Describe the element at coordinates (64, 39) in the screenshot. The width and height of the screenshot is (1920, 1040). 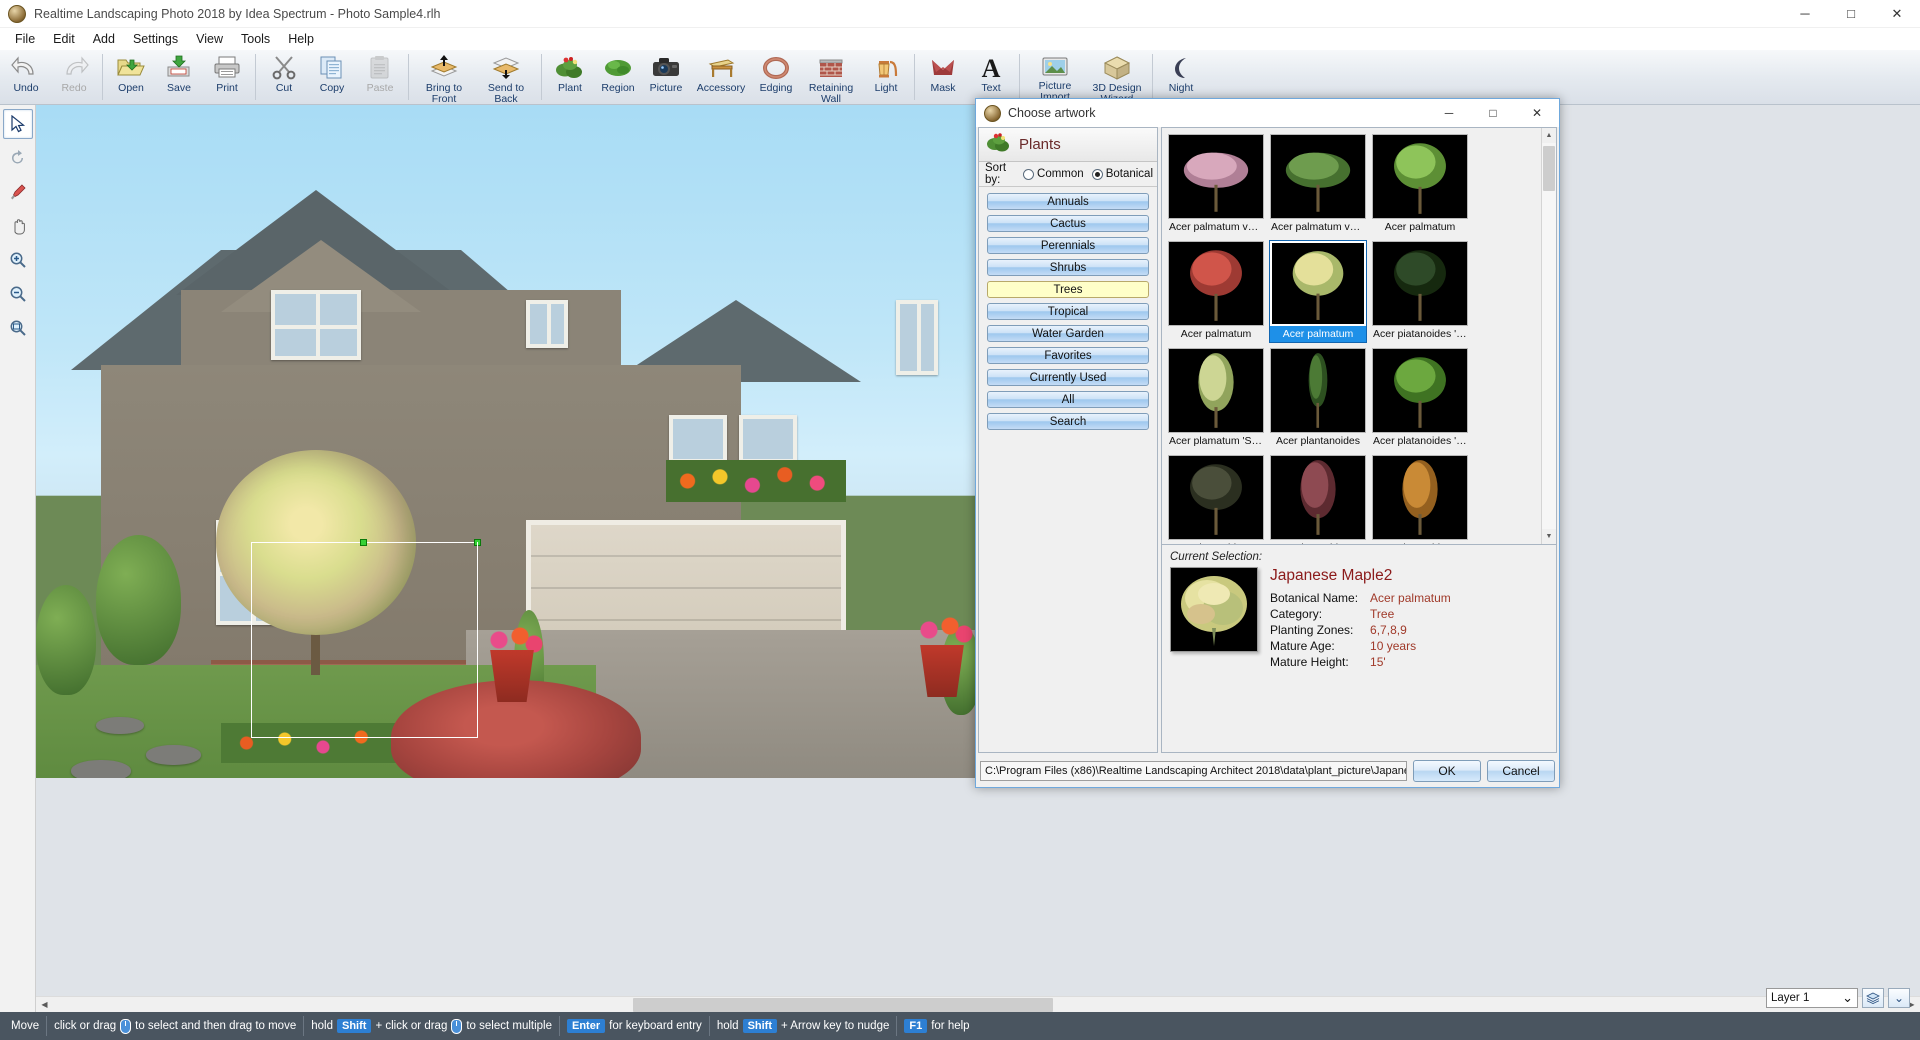
I see `menu-item-edit: Edit` at that location.